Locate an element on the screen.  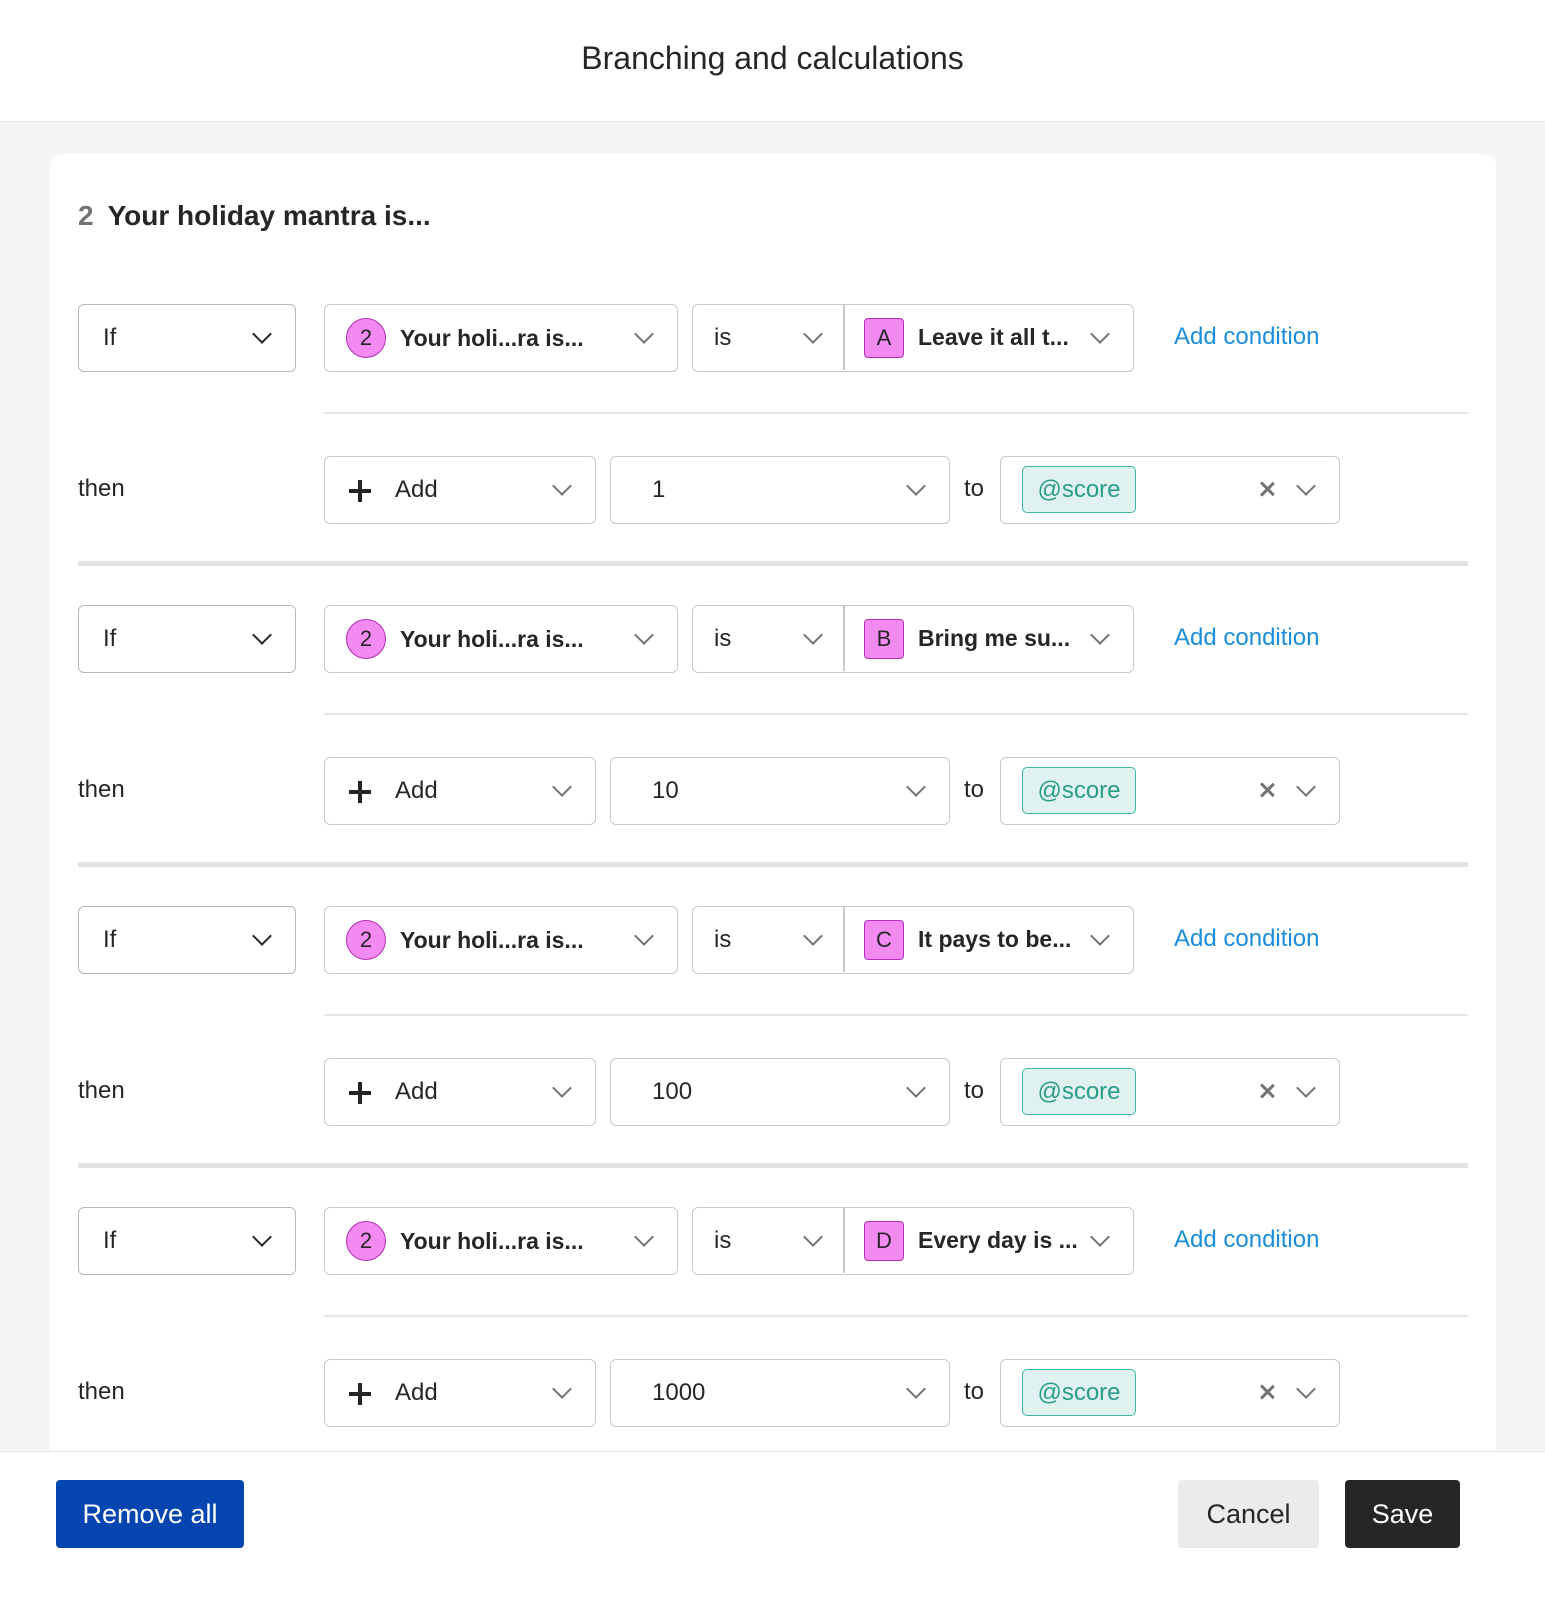
value-dropdown: 1000 is located at coordinates (780, 1393).